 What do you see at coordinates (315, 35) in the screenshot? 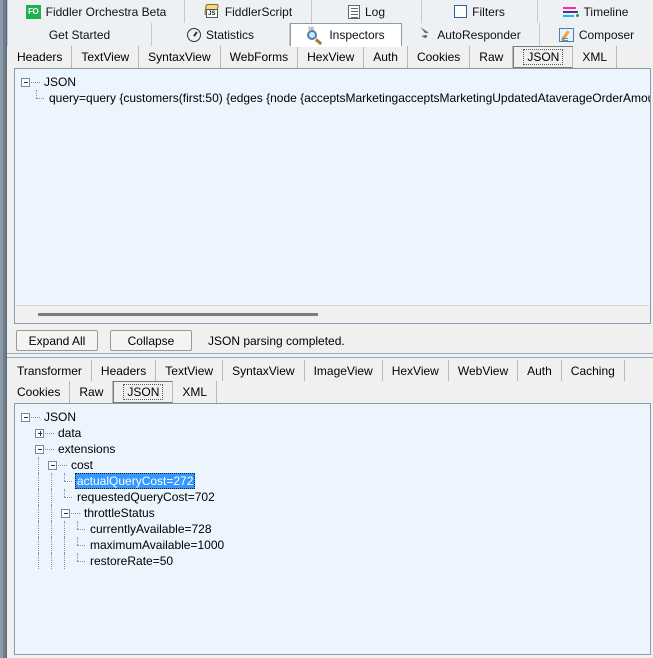
I see `inspectors-icon: tab` at bounding box center [315, 35].